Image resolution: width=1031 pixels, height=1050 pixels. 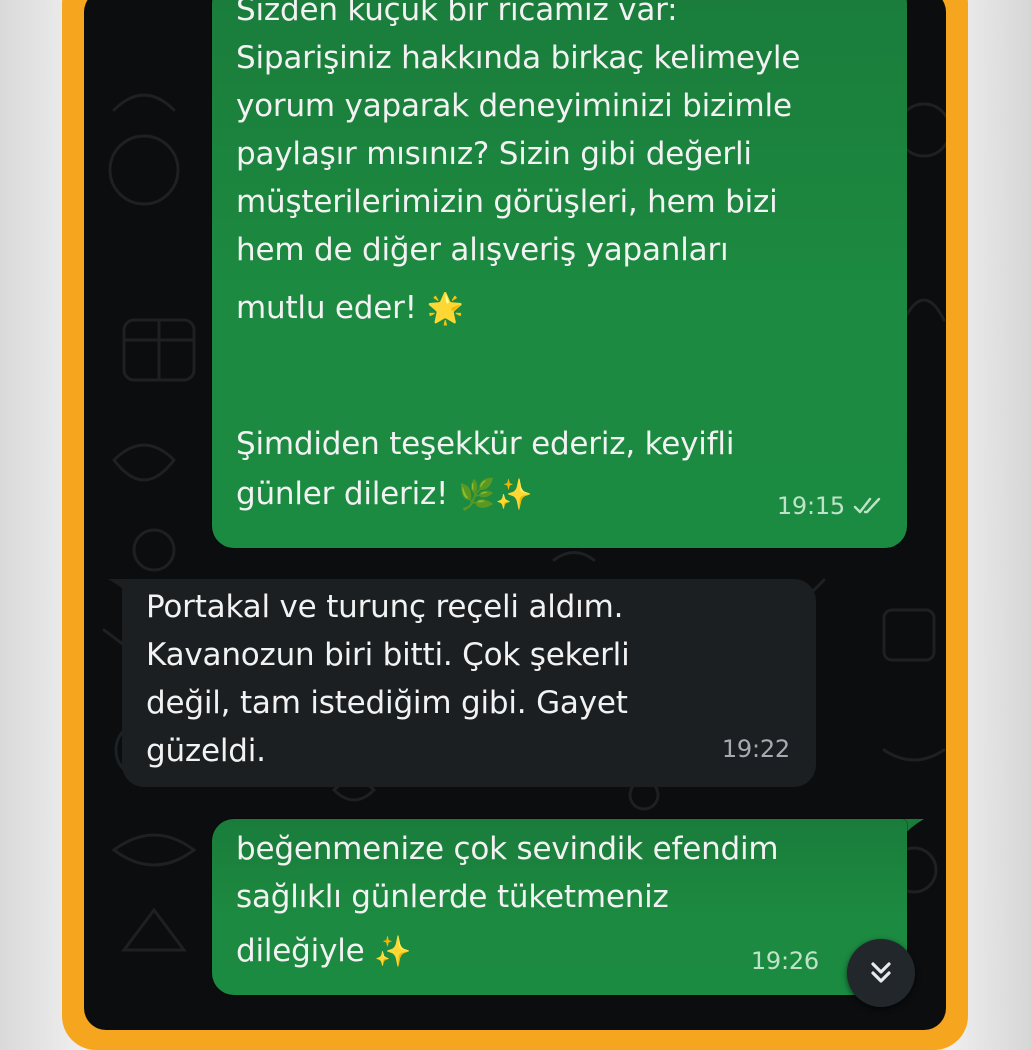 I want to click on message-meta: 19:15, so click(x=831, y=506).